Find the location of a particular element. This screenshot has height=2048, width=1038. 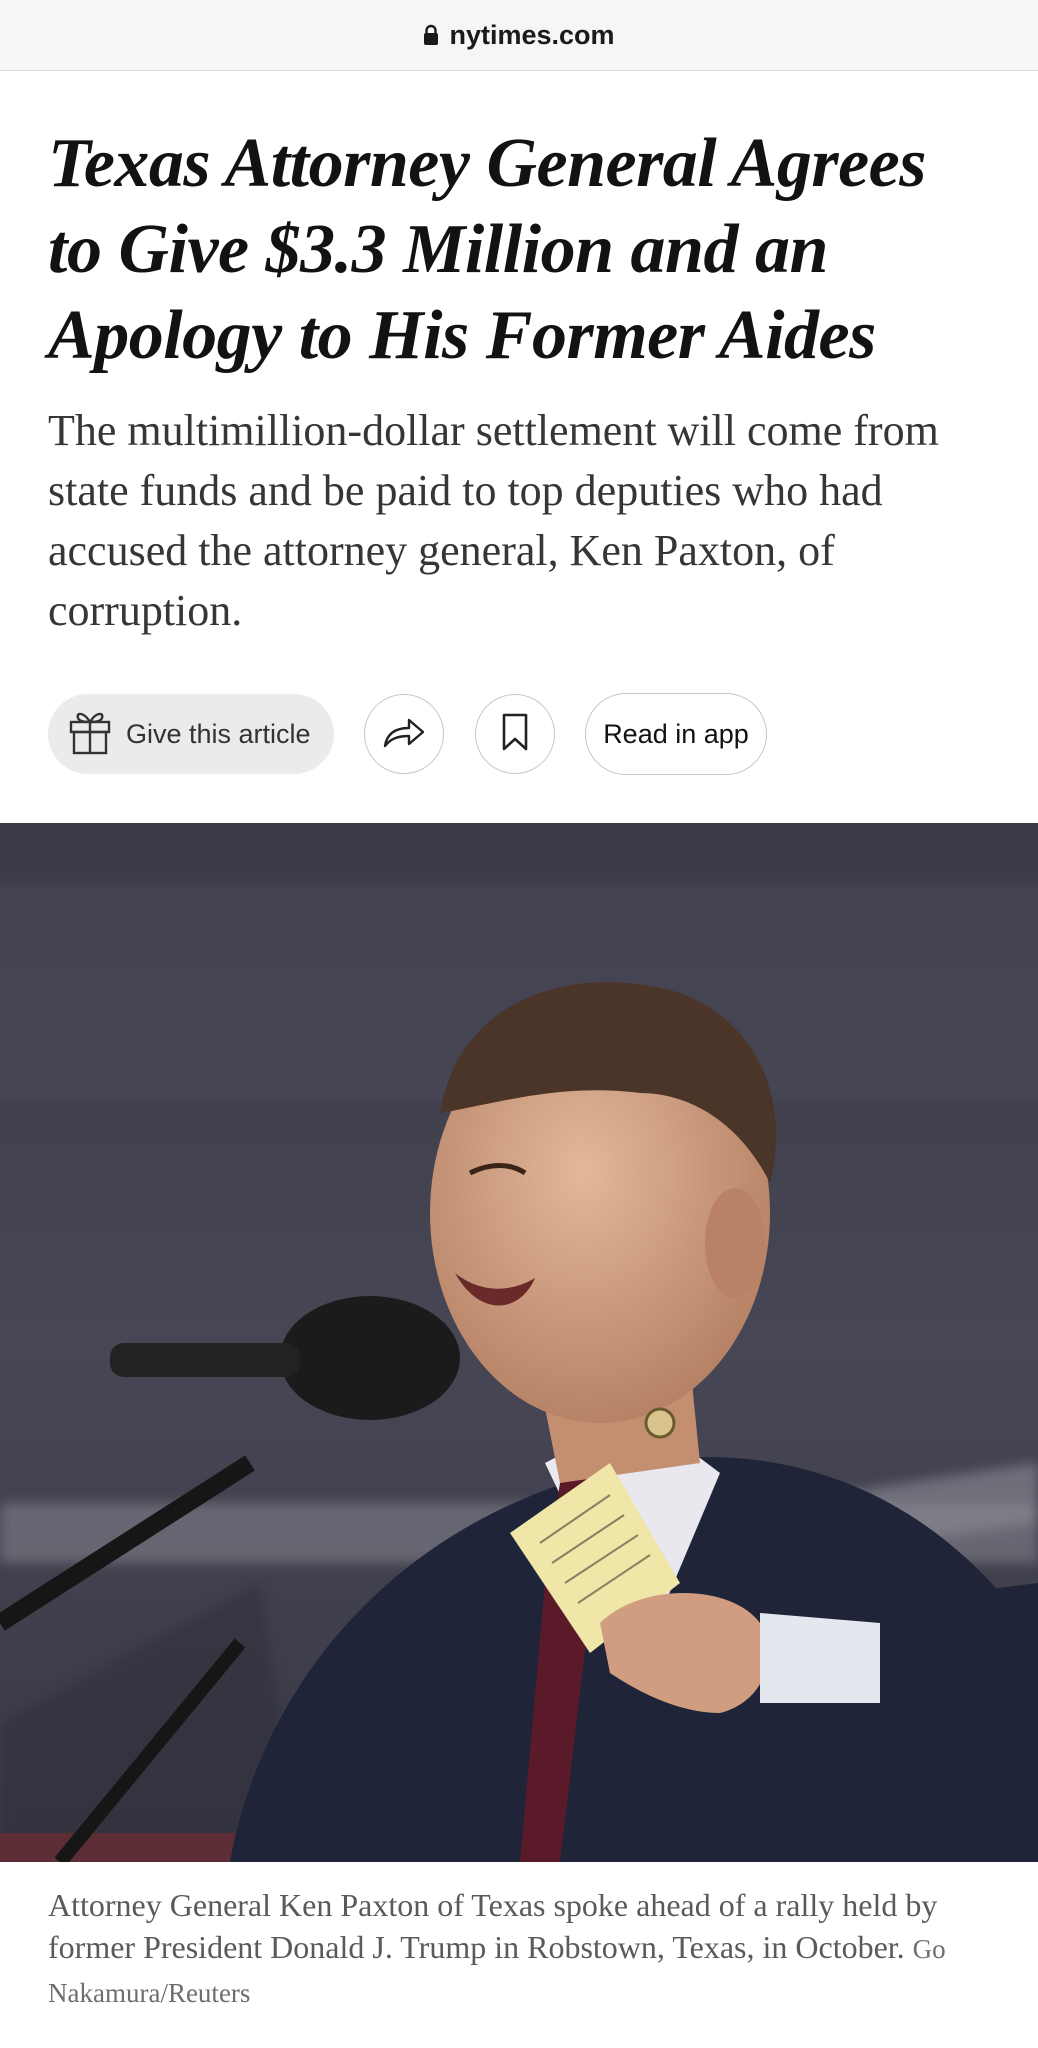

give-article-button: Give this article is located at coordinates (191, 734).